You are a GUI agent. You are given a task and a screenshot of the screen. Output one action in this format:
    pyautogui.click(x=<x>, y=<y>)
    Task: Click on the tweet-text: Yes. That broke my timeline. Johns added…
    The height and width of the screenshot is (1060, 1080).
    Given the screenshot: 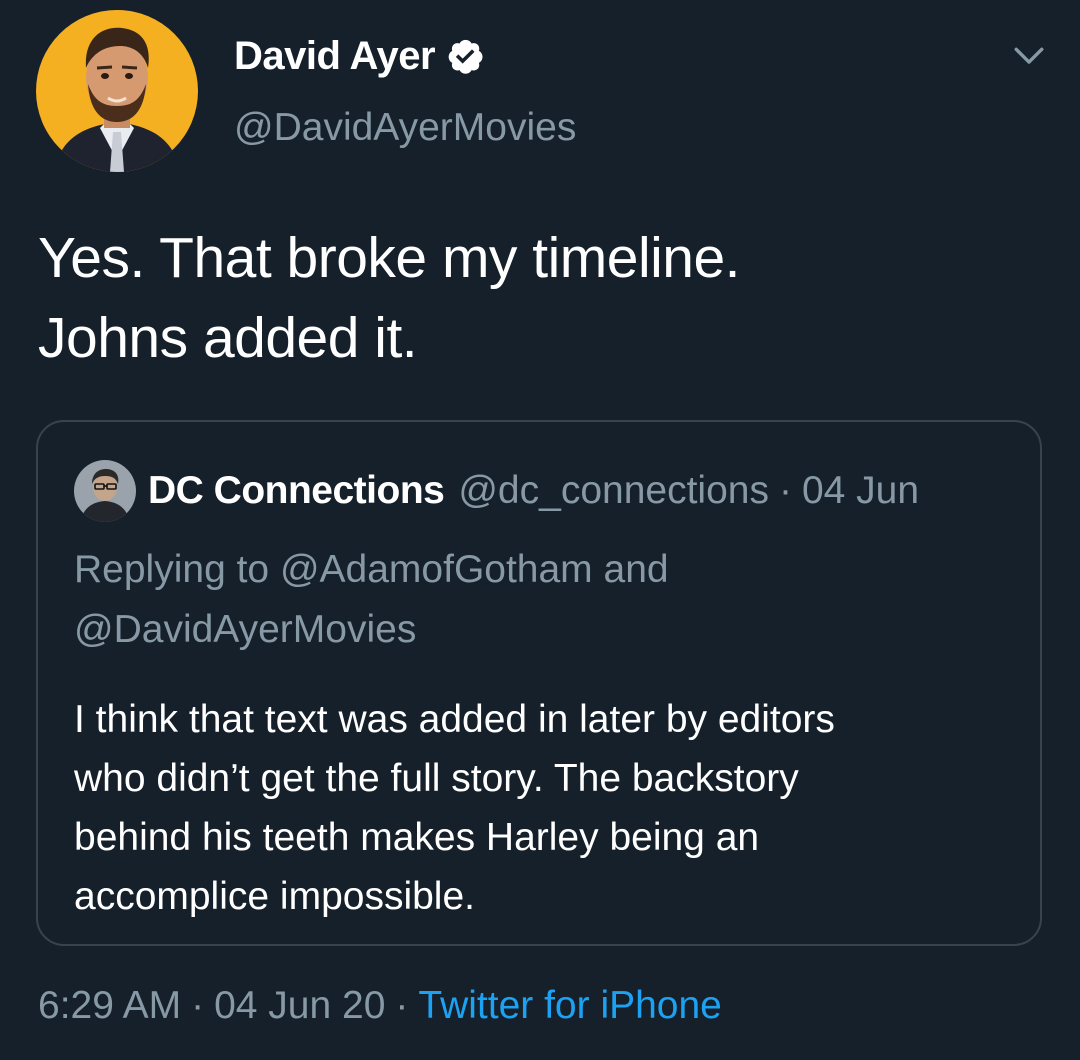 What is the action you would take?
    pyautogui.click(x=538, y=298)
    